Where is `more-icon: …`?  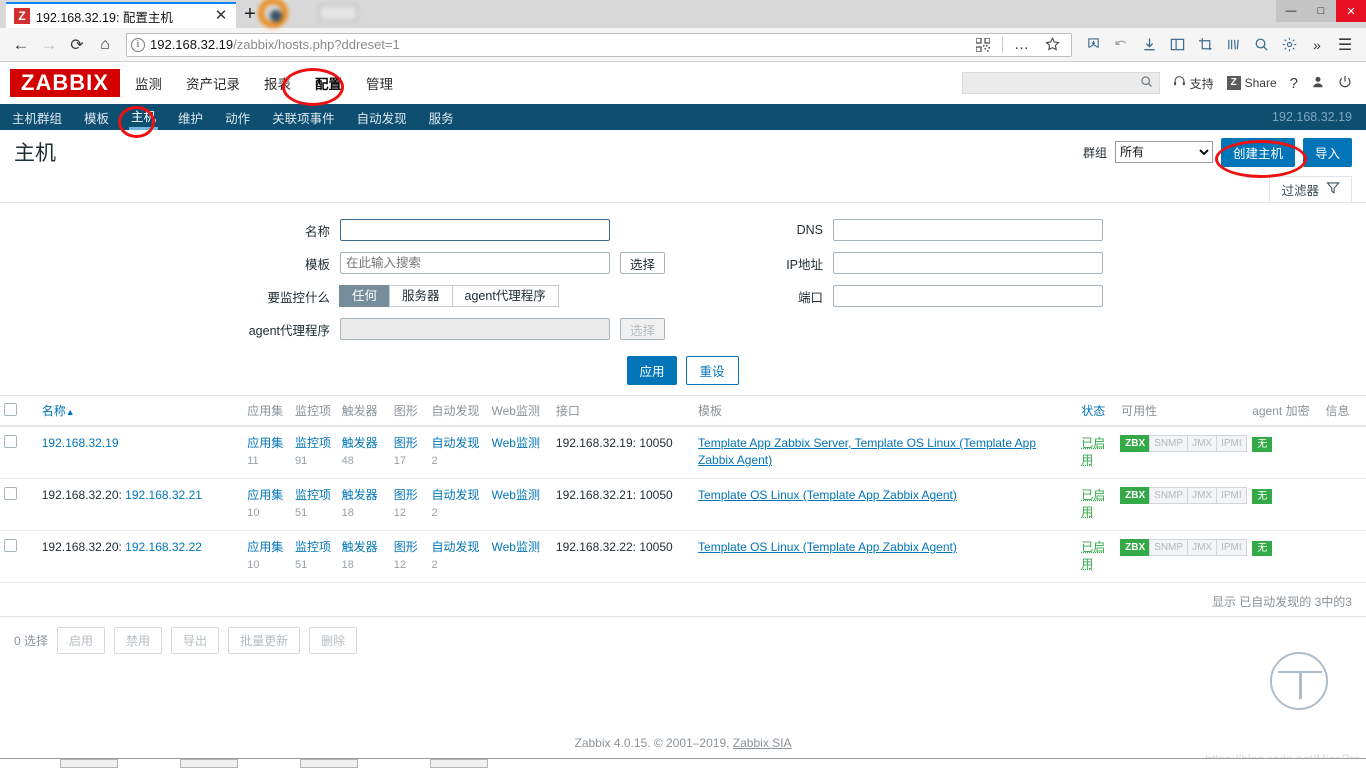
more-icon: … is located at coordinates (1022, 45).